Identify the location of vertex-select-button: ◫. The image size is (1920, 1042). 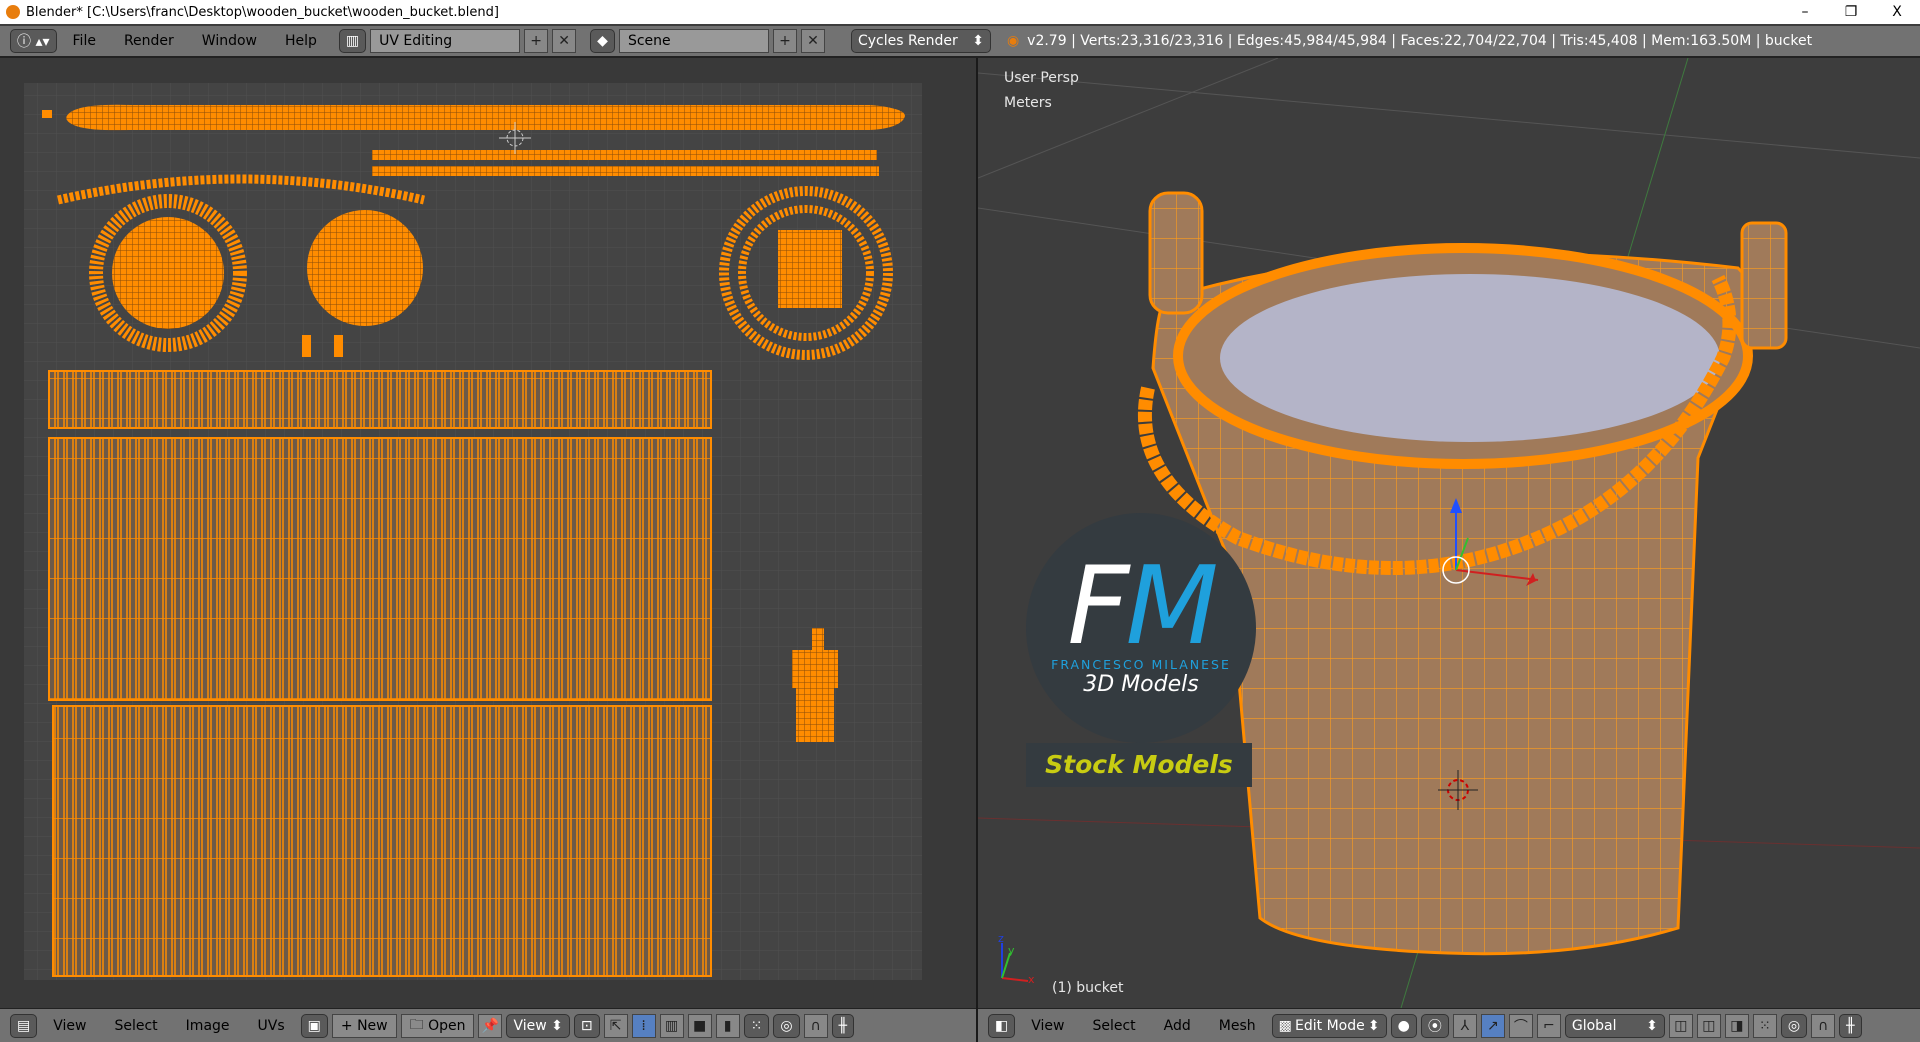
(1680, 1025).